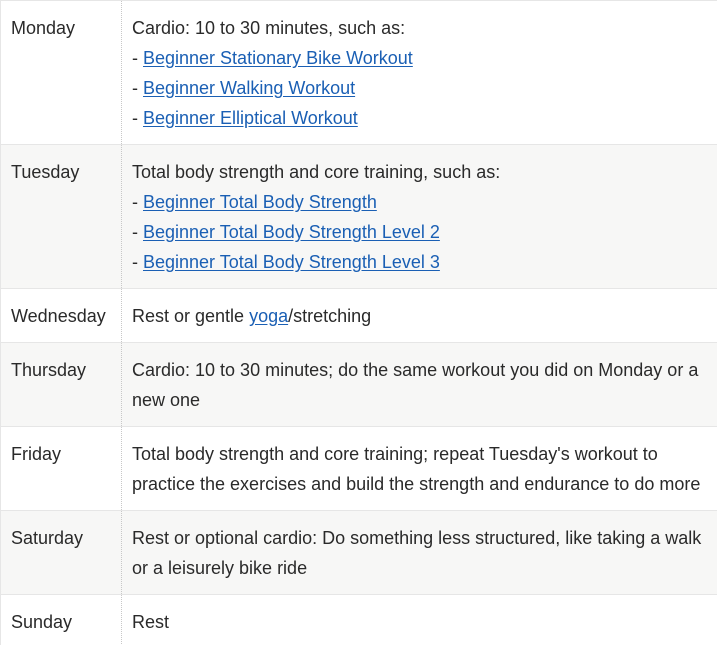 The width and height of the screenshot is (717, 645). What do you see at coordinates (268, 316) in the screenshot?
I see `link-yoga: yoga` at bounding box center [268, 316].